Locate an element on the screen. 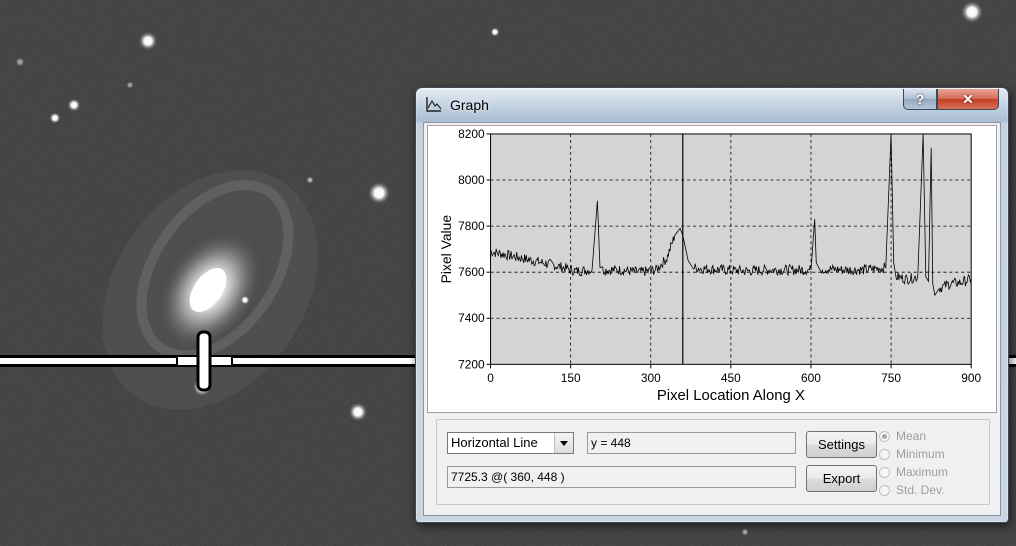 The image size is (1016, 546). y-tick-label: 7200 is located at coordinates (471, 364).